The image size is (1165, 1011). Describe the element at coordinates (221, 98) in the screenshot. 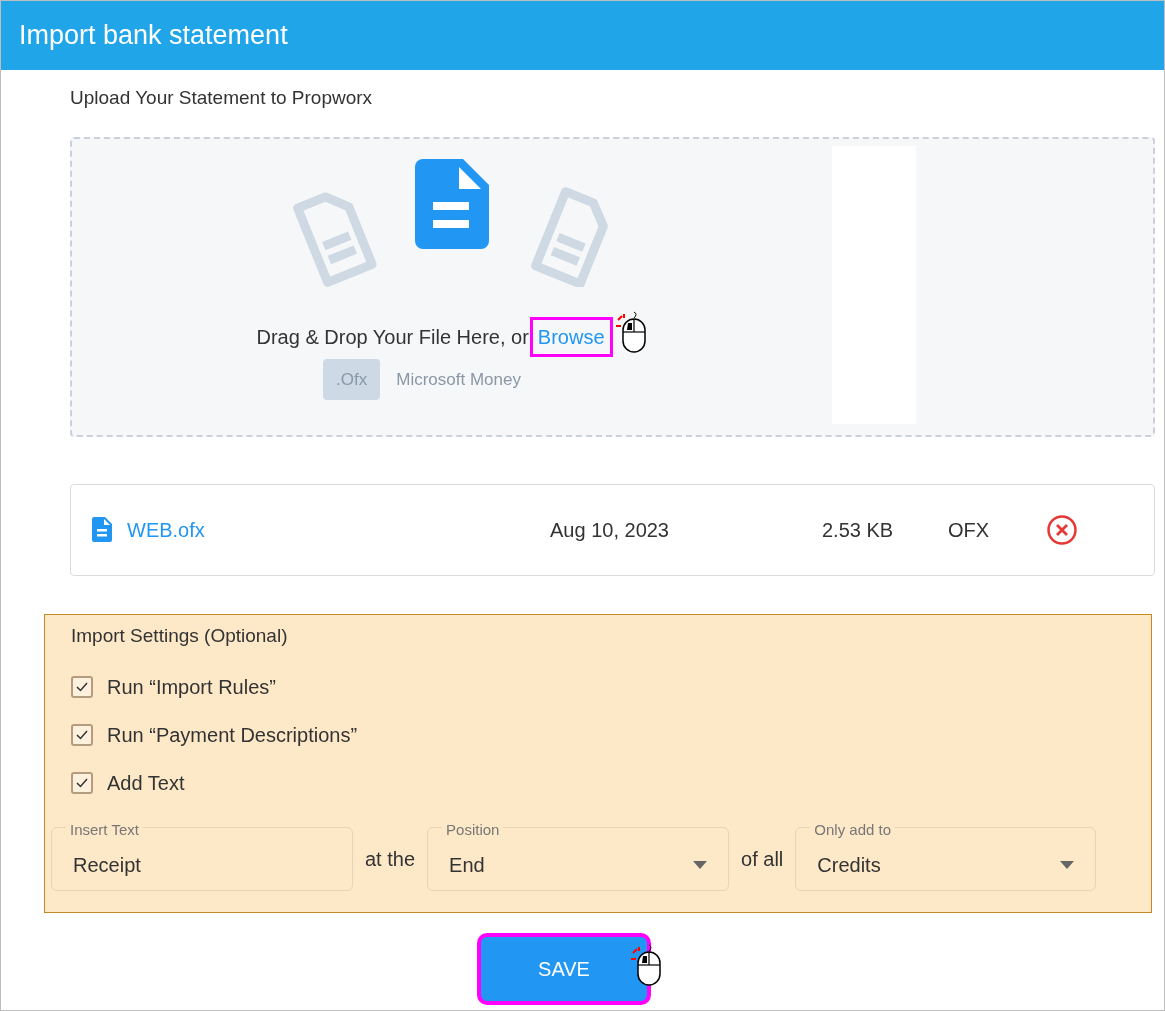

I see `upload-heading: Upload Your Statement to Propworx` at that location.